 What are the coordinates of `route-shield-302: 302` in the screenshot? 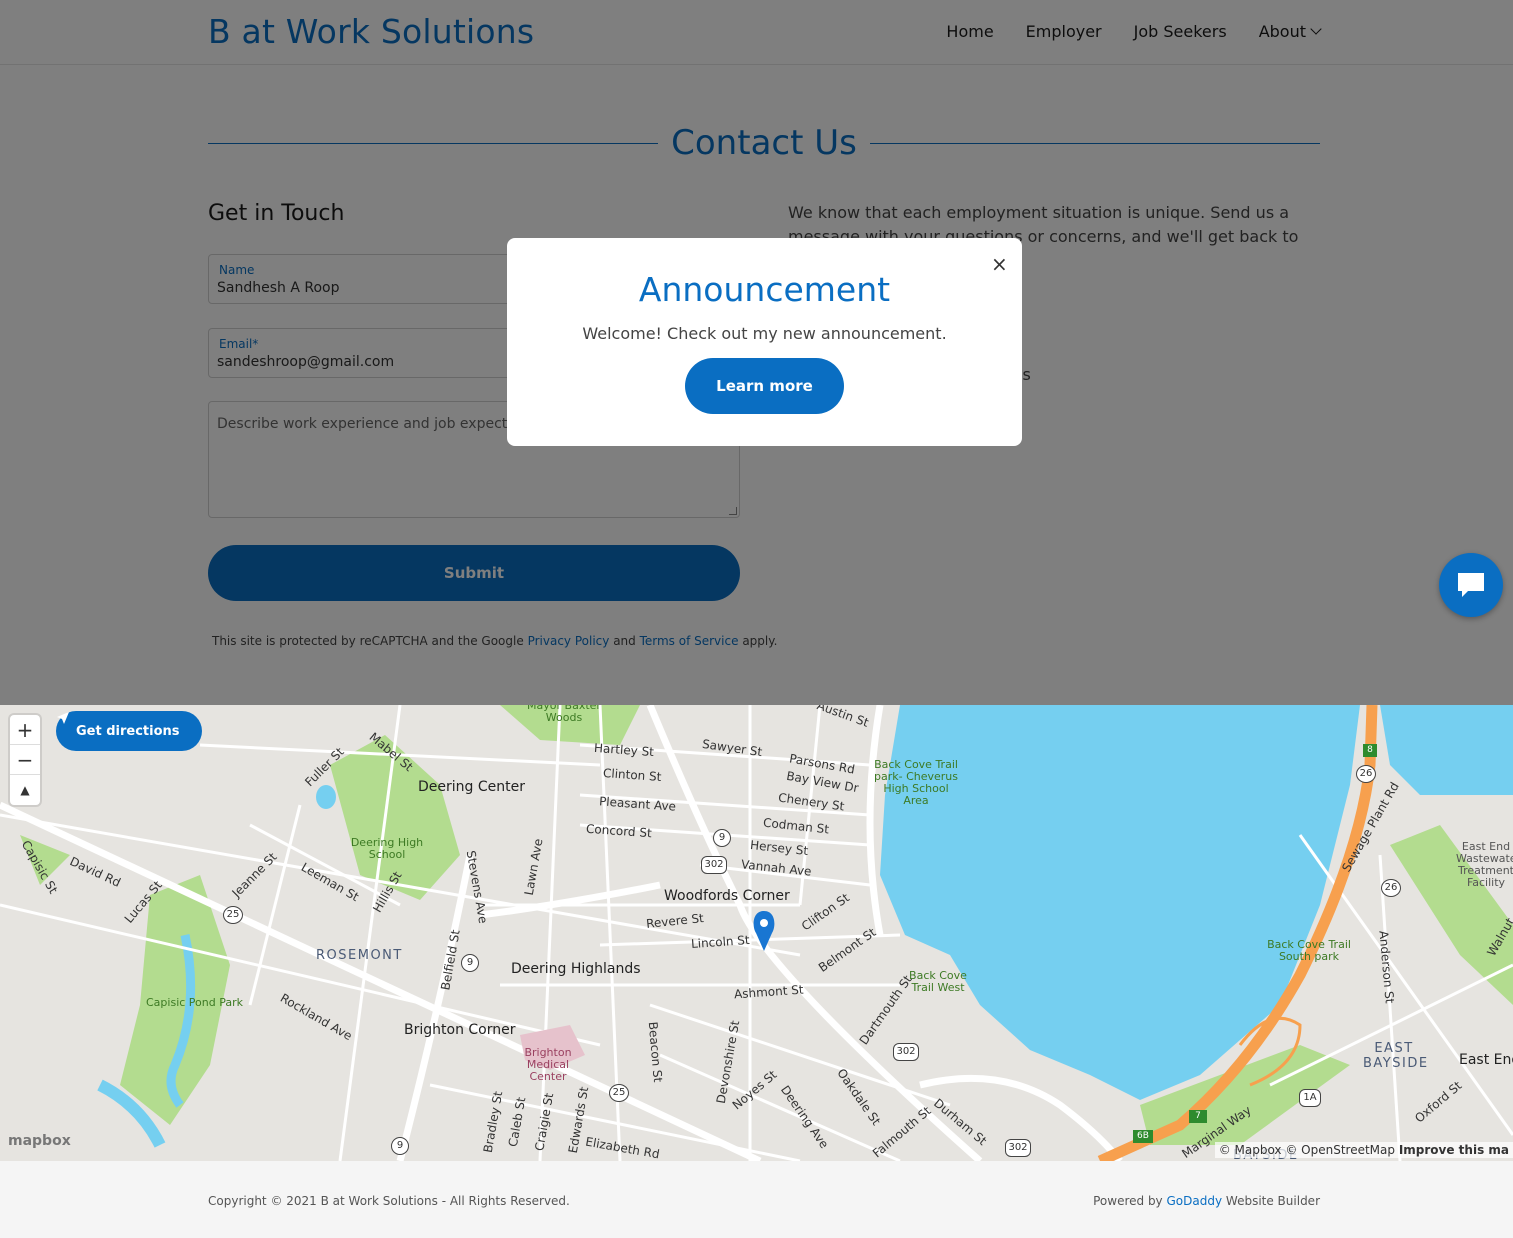 It's located at (714, 865).